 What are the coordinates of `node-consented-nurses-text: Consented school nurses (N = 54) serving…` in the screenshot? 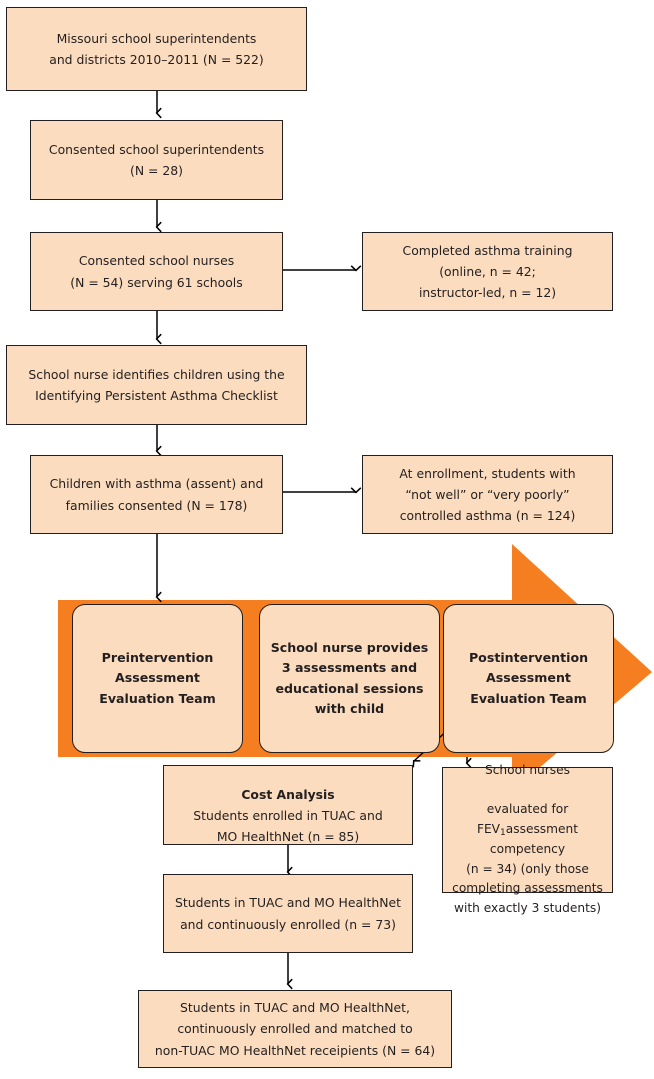 It's located at (156, 271).